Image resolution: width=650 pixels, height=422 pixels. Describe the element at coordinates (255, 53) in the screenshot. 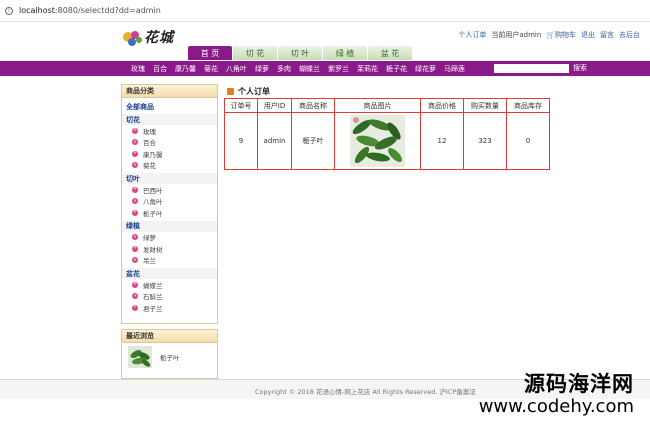

I see `tab-cut-flowers: 切 花` at that location.